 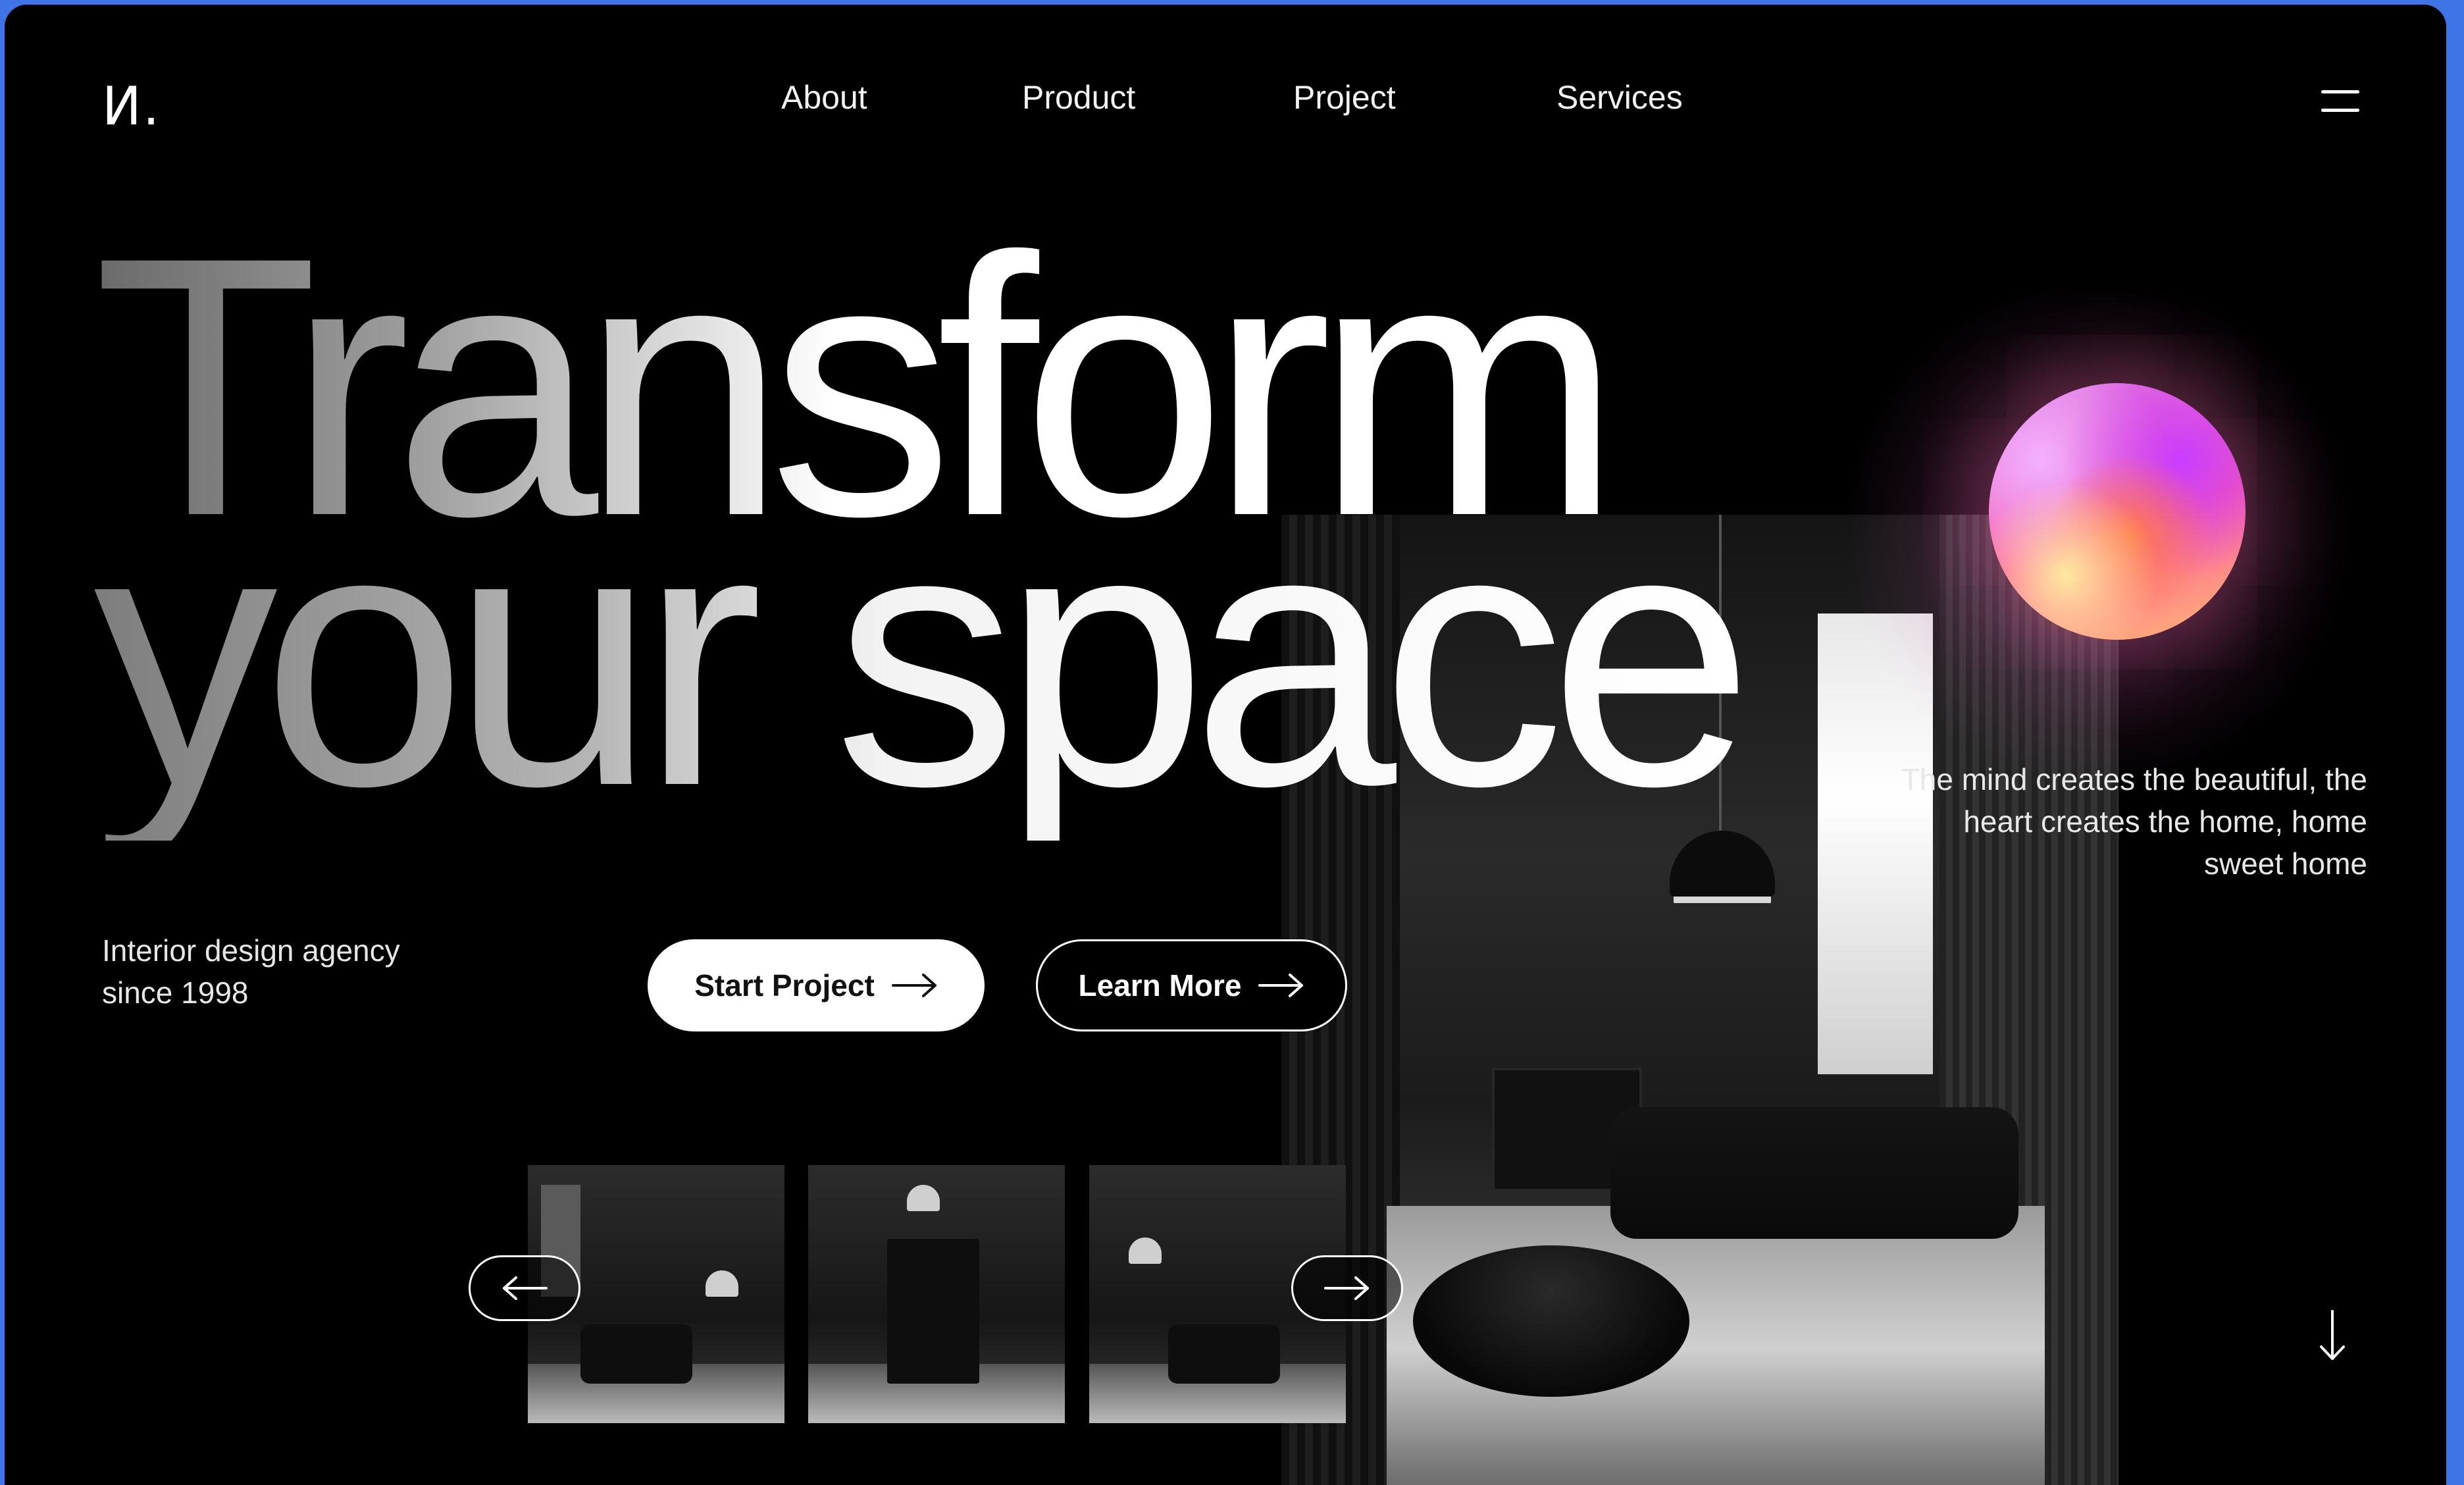 I want to click on nav-item-project: Project, so click(x=1344, y=97).